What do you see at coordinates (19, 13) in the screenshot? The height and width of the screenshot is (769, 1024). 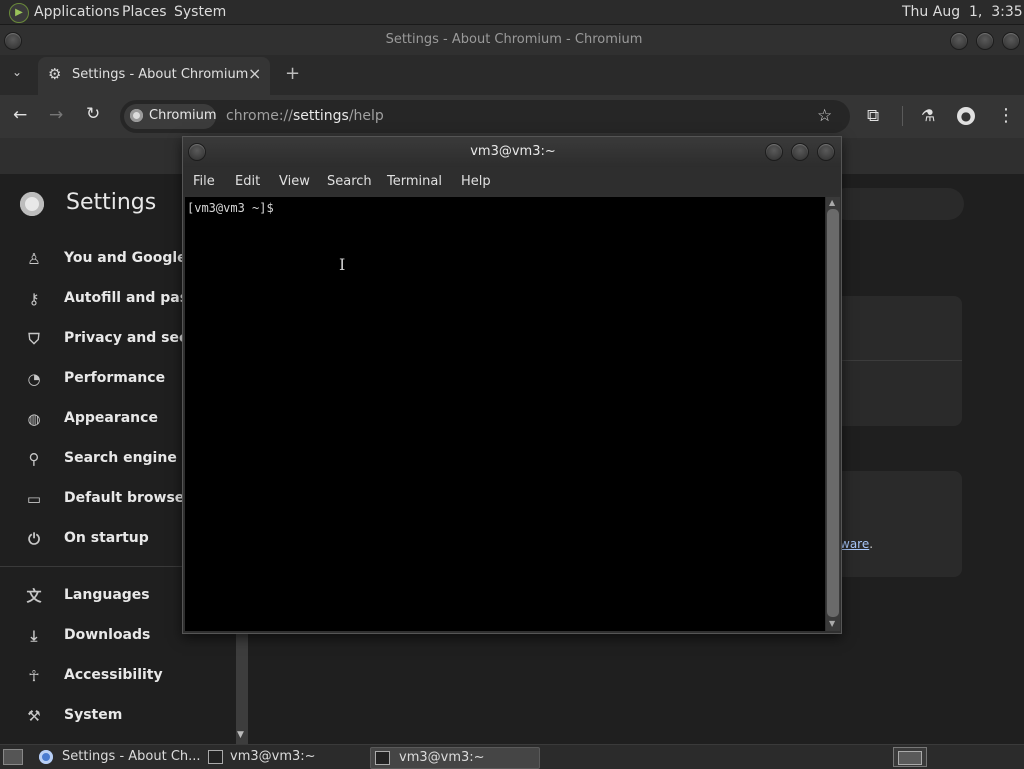 I see `distro-logo-icon: ▶` at bounding box center [19, 13].